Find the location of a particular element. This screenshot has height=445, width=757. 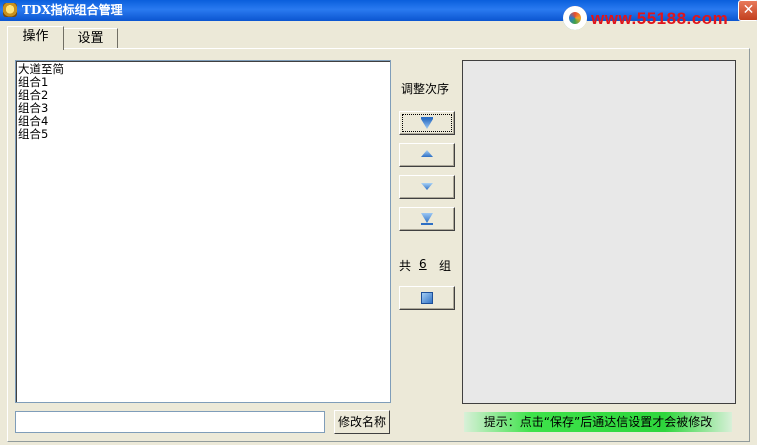

list-item: 组合3 is located at coordinates (203, 108).